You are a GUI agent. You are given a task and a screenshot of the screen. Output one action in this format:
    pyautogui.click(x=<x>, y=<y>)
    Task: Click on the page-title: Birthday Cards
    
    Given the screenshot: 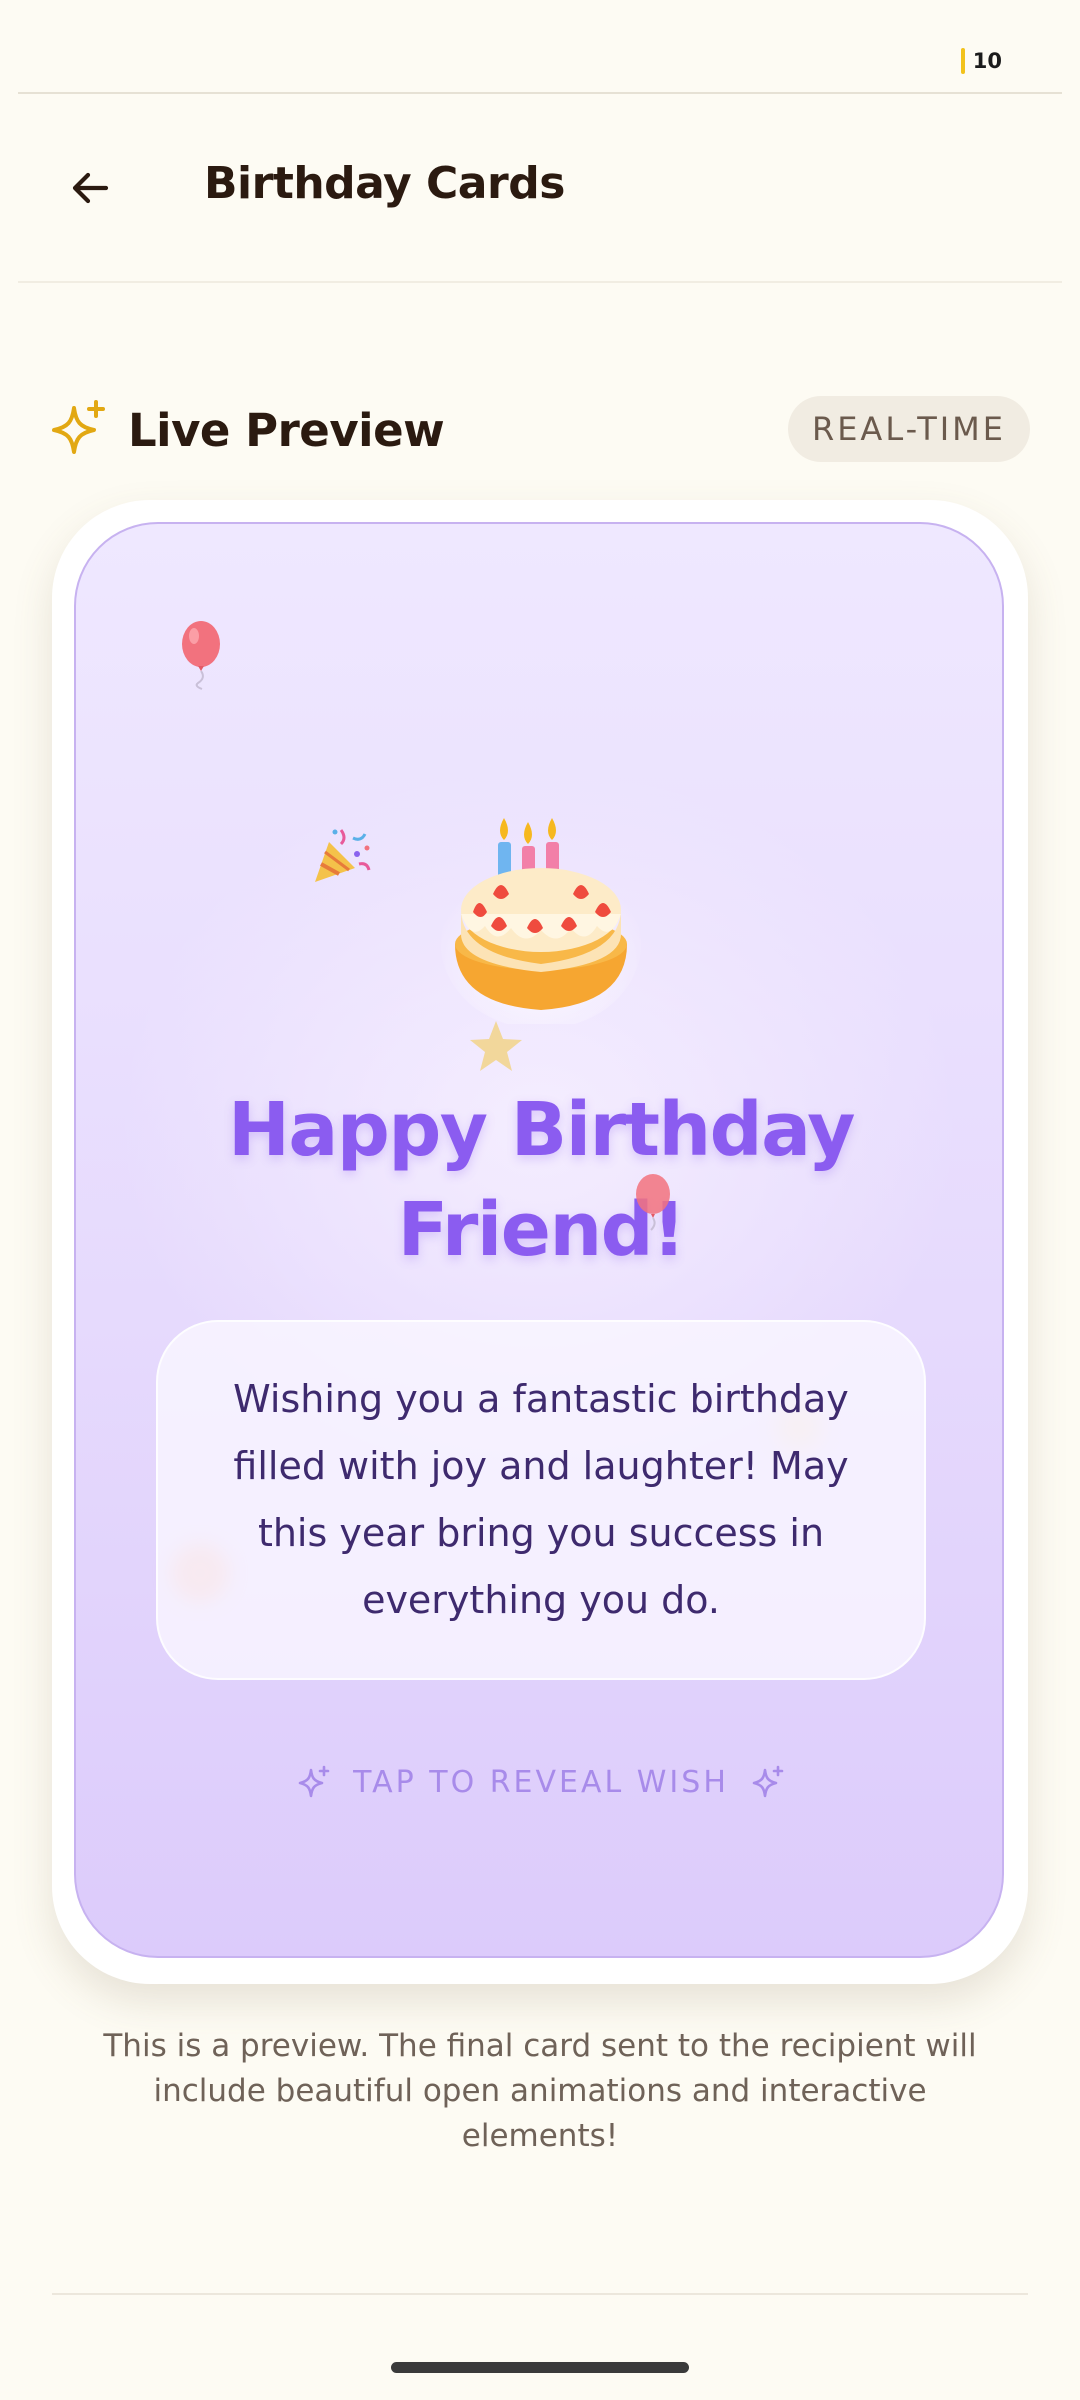 What is the action you would take?
    pyautogui.click(x=384, y=183)
    